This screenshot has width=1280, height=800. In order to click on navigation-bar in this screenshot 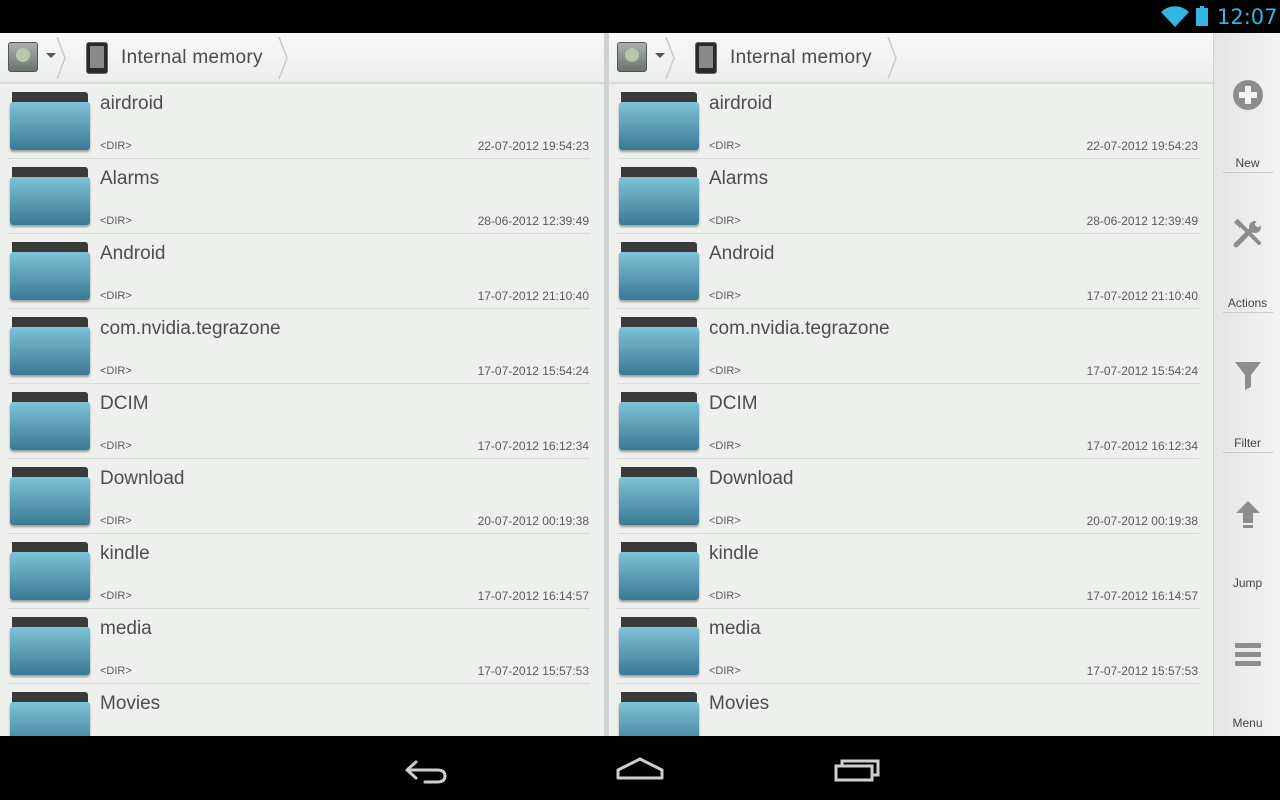, I will do `click(640, 768)`.